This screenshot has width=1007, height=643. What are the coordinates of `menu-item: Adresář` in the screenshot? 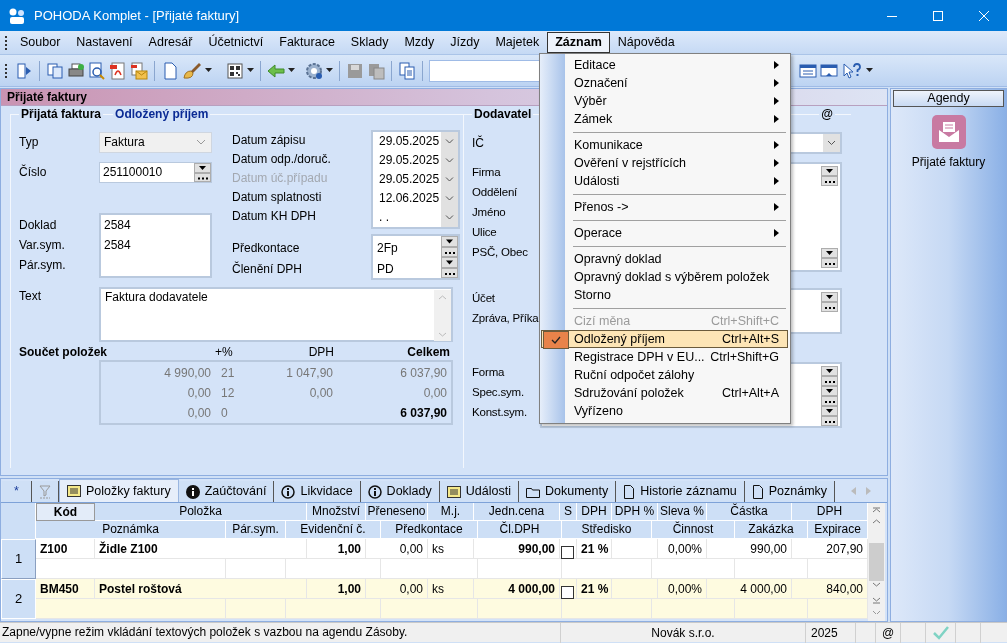 It's located at (170, 42).